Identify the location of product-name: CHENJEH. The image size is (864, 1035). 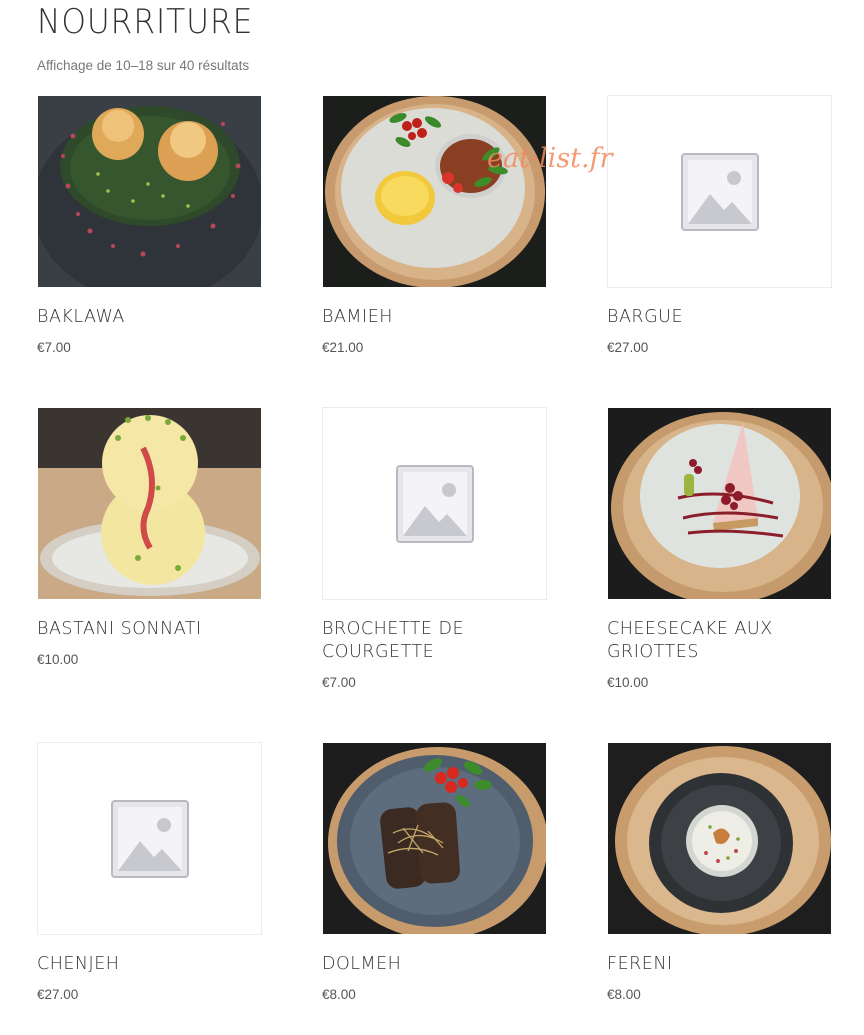
(149, 964).